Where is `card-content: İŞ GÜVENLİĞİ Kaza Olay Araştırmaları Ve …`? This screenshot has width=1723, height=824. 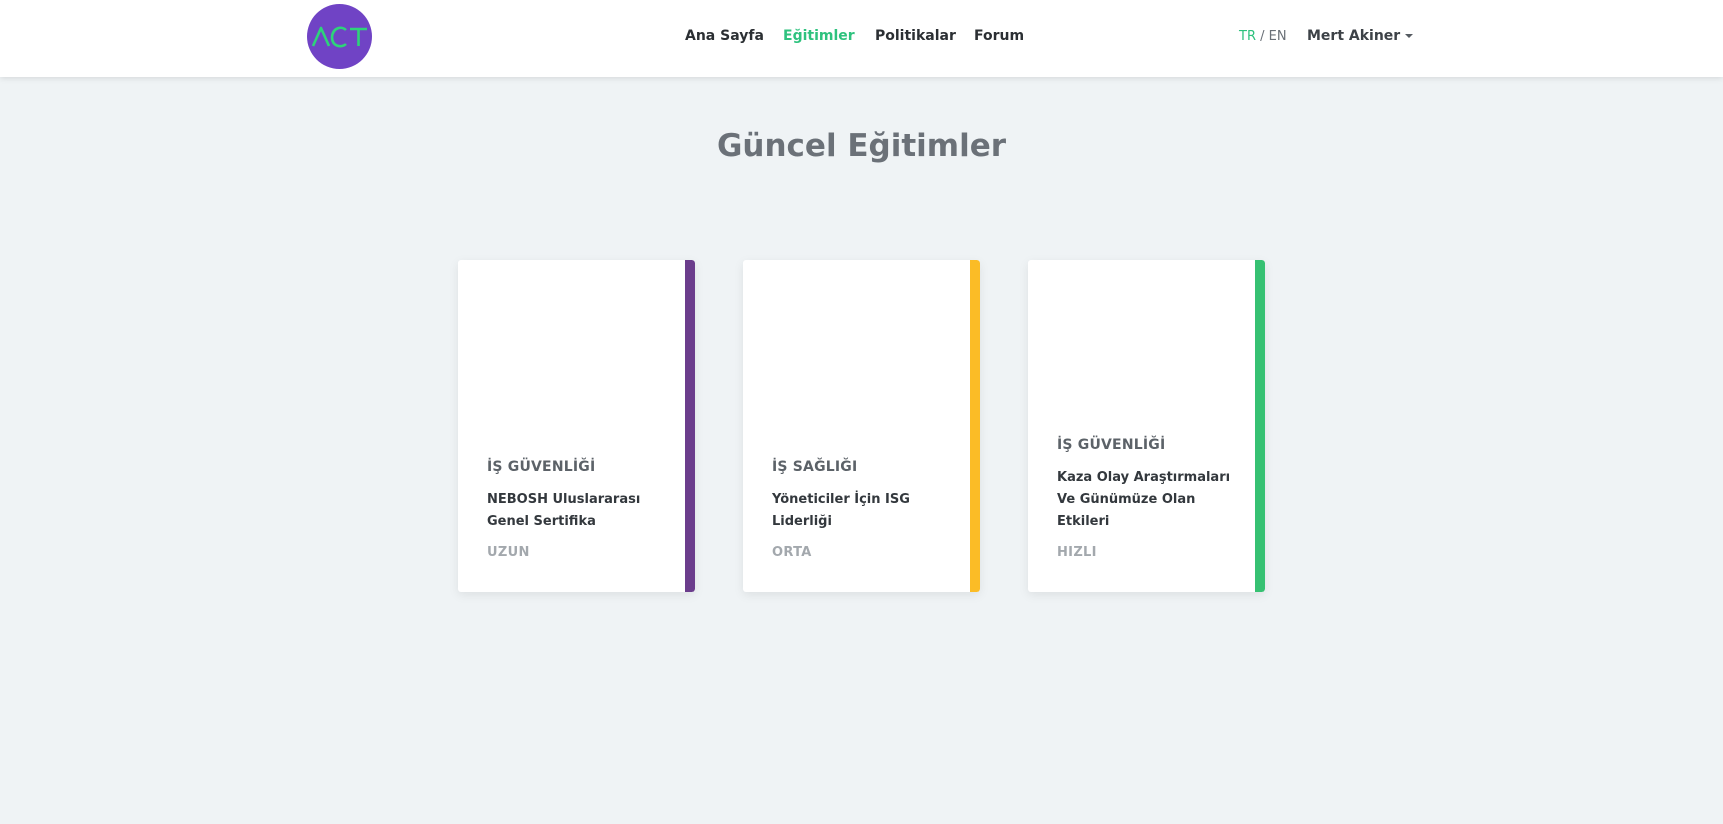
card-content: İŞ GÜVENLİĞİ Kaza Olay Araştırmaları Ve … is located at coordinates (1150, 498).